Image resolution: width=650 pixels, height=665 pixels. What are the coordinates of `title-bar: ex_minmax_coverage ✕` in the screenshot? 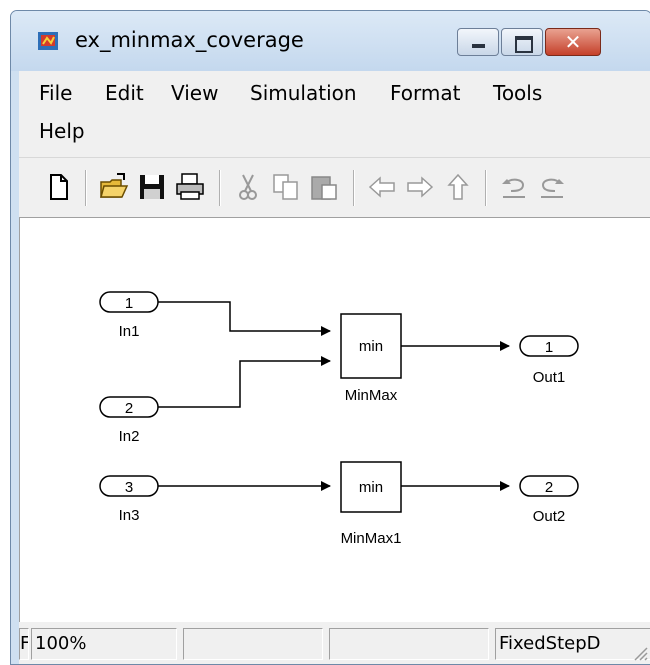 It's located at (330, 41).